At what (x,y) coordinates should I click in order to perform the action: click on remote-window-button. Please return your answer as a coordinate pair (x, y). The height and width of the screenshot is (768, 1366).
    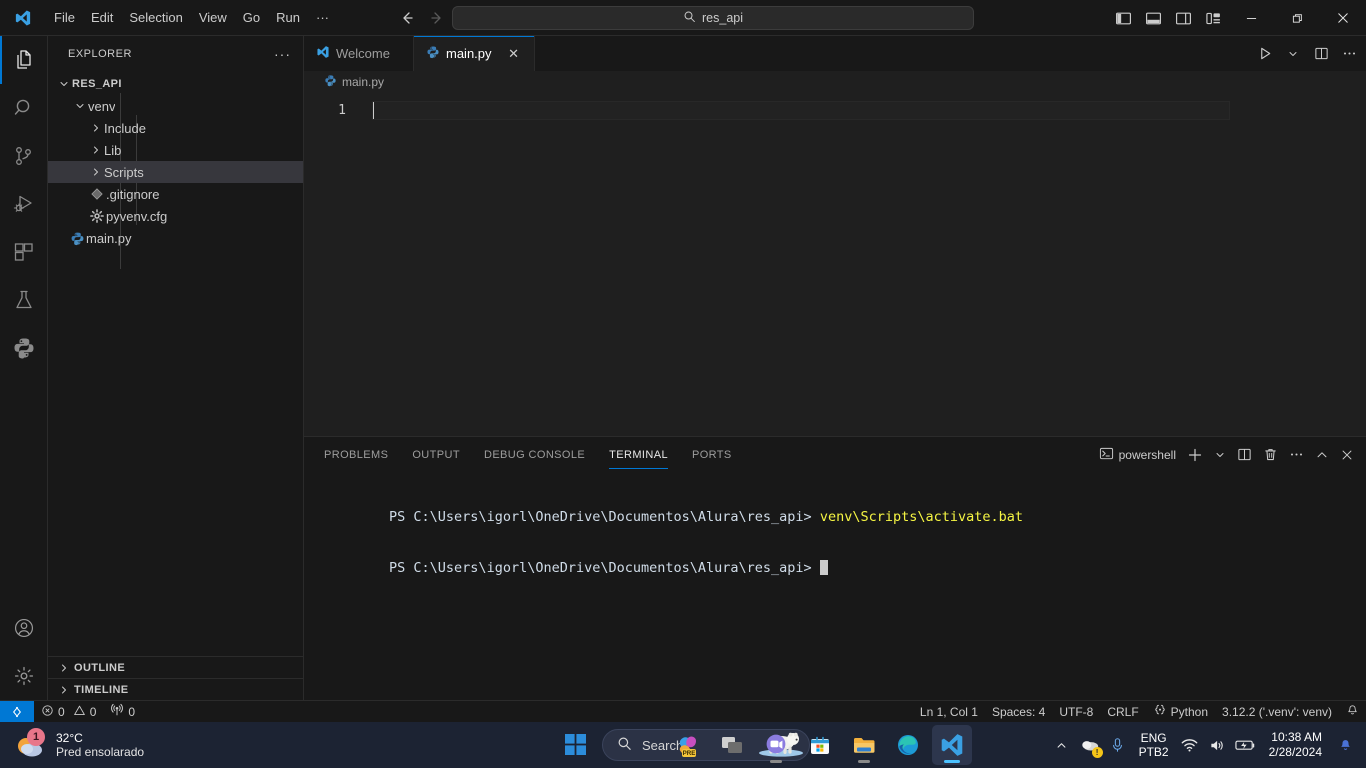
    Looking at the image, I should click on (17, 711).